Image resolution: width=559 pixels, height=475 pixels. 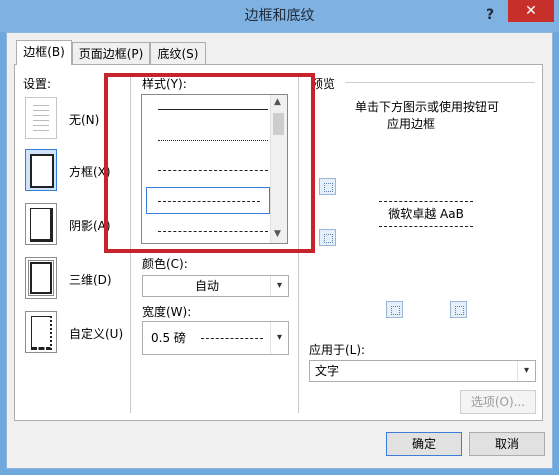 I want to click on window-title: 边框和底纹, so click(x=279, y=16).